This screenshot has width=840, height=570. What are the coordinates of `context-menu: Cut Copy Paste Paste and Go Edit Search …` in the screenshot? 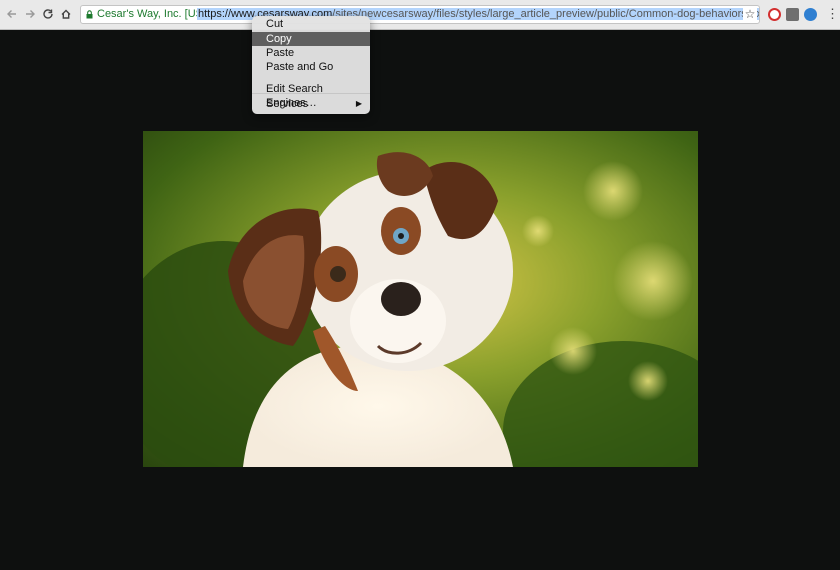 It's located at (311, 65).